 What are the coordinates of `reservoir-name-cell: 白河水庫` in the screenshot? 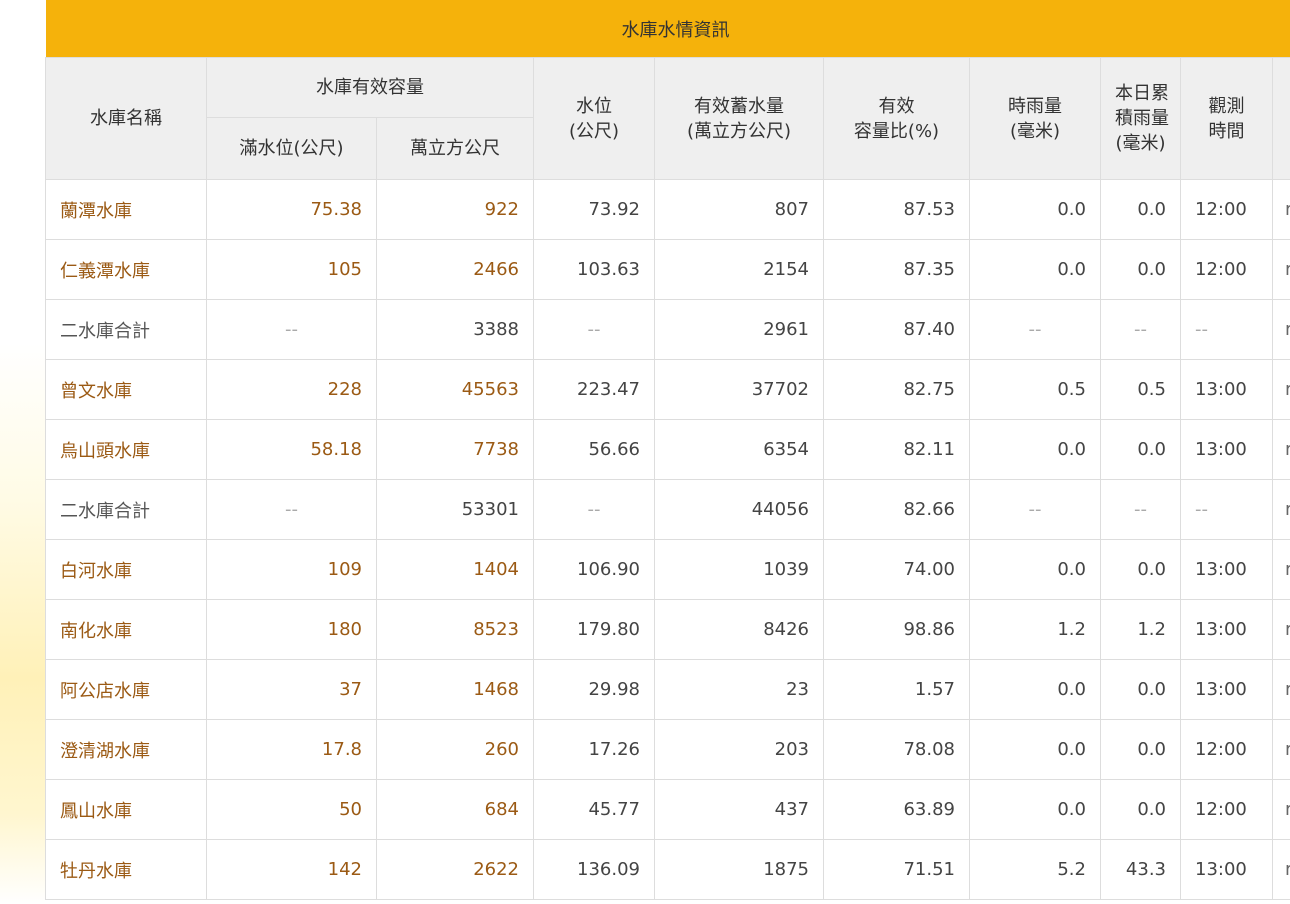 It's located at (126, 569).